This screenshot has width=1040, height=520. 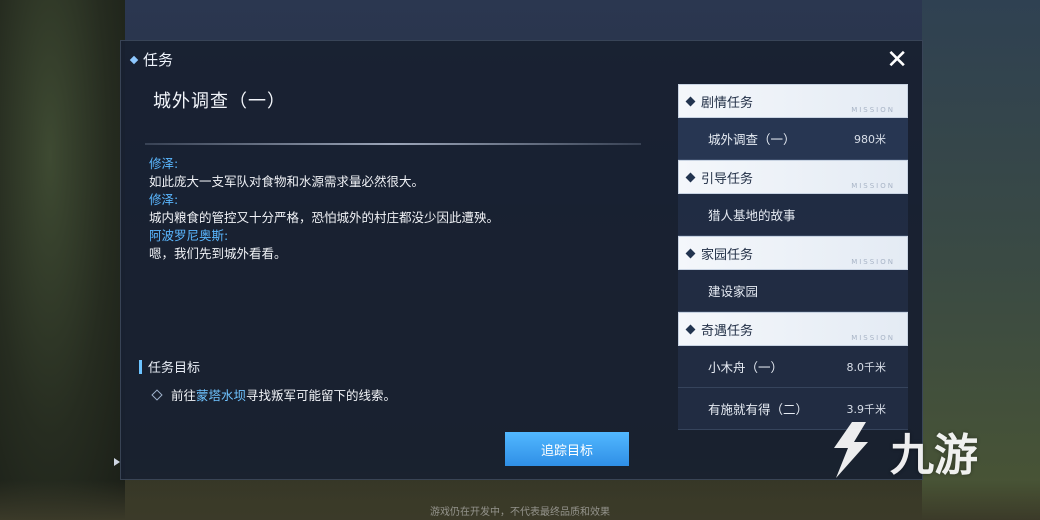 What do you see at coordinates (727, 331) in the screenshot?
I see `category-label: 奇遇任务` at bounding box center [727, 331].